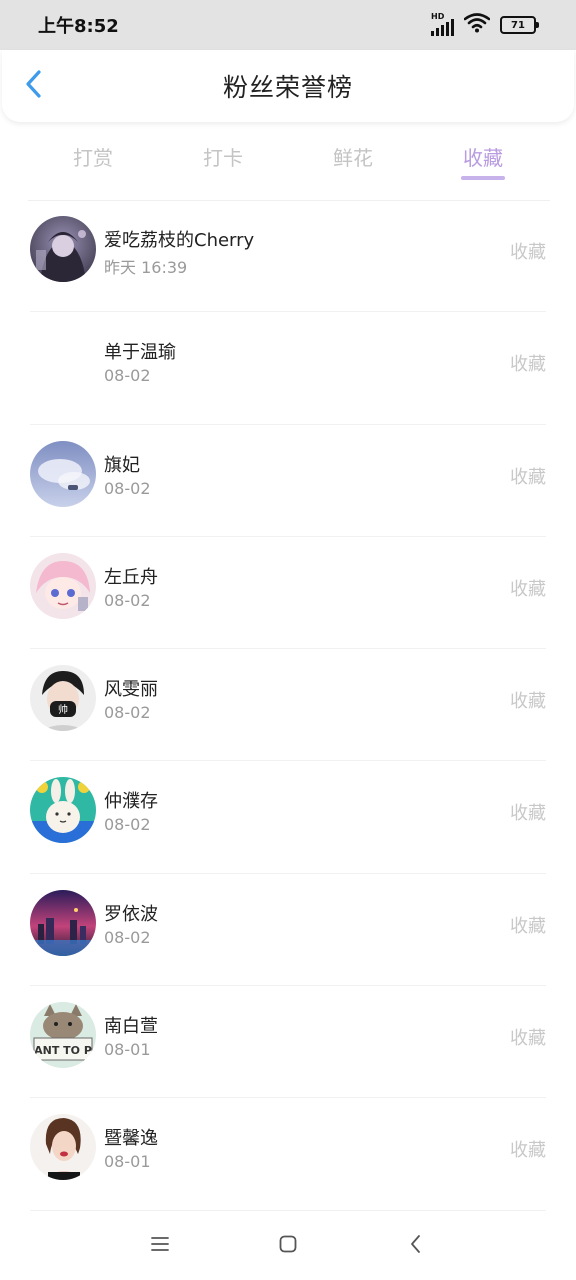 Image resolution: width=576 pixels, height=1280 pixels. I want to click on system-nav-bar, so click(288, 1246).